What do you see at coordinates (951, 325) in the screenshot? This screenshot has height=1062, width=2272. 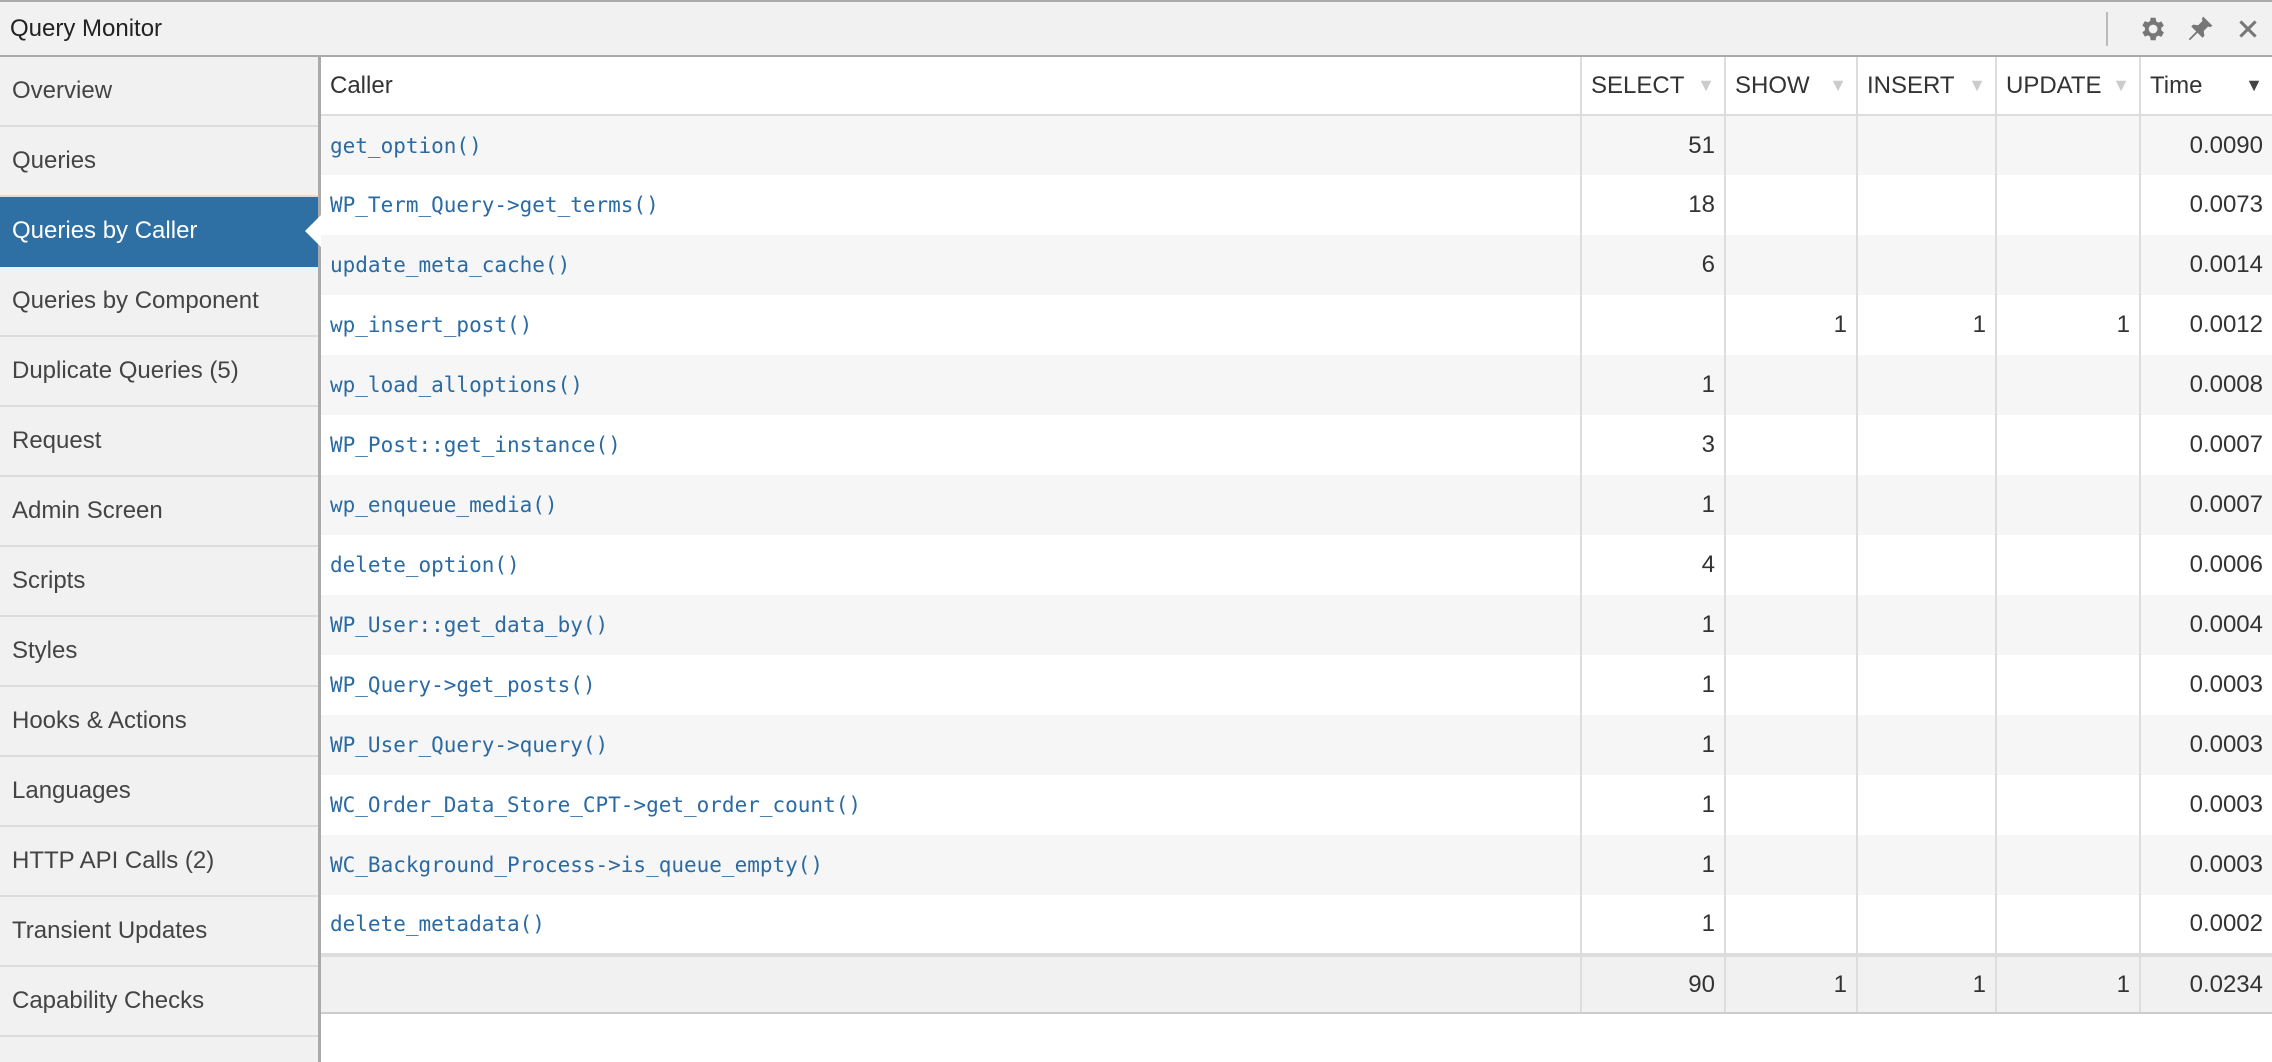 I see `caller-cell: wp_insert_post()` at bounding box center [951, 325].